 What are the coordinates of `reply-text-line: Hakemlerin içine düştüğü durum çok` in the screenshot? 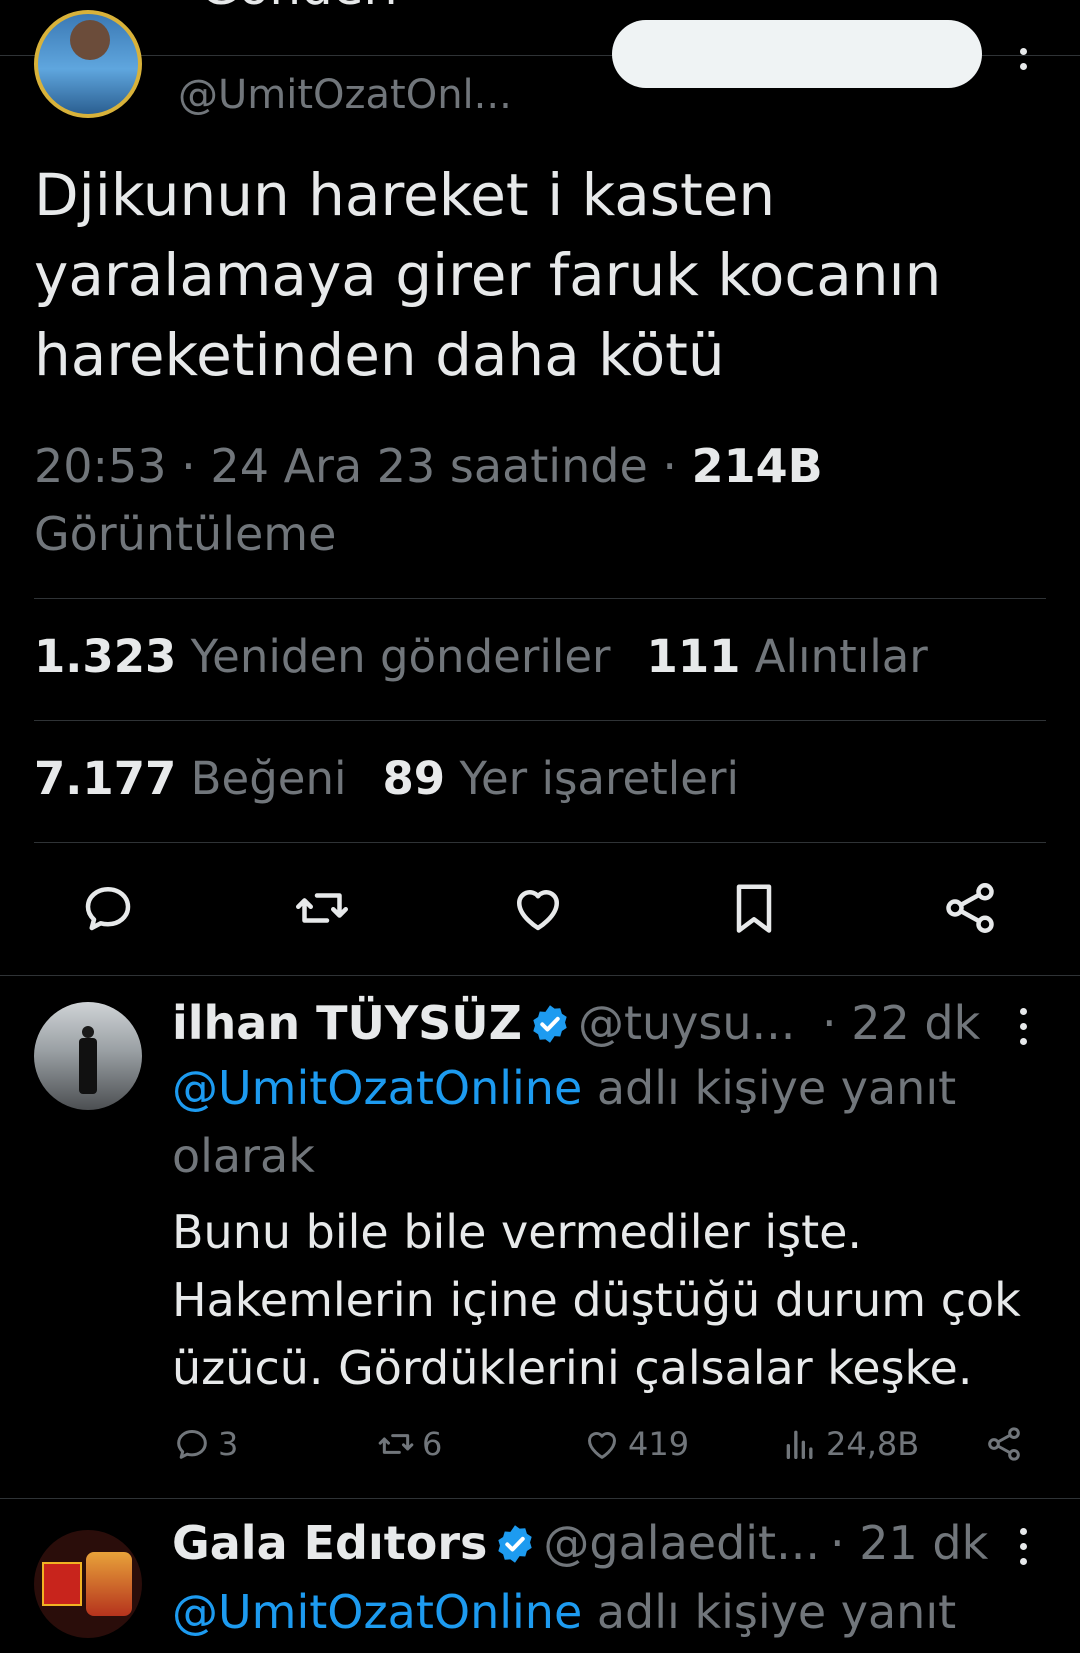 It's located at (596, 1300).